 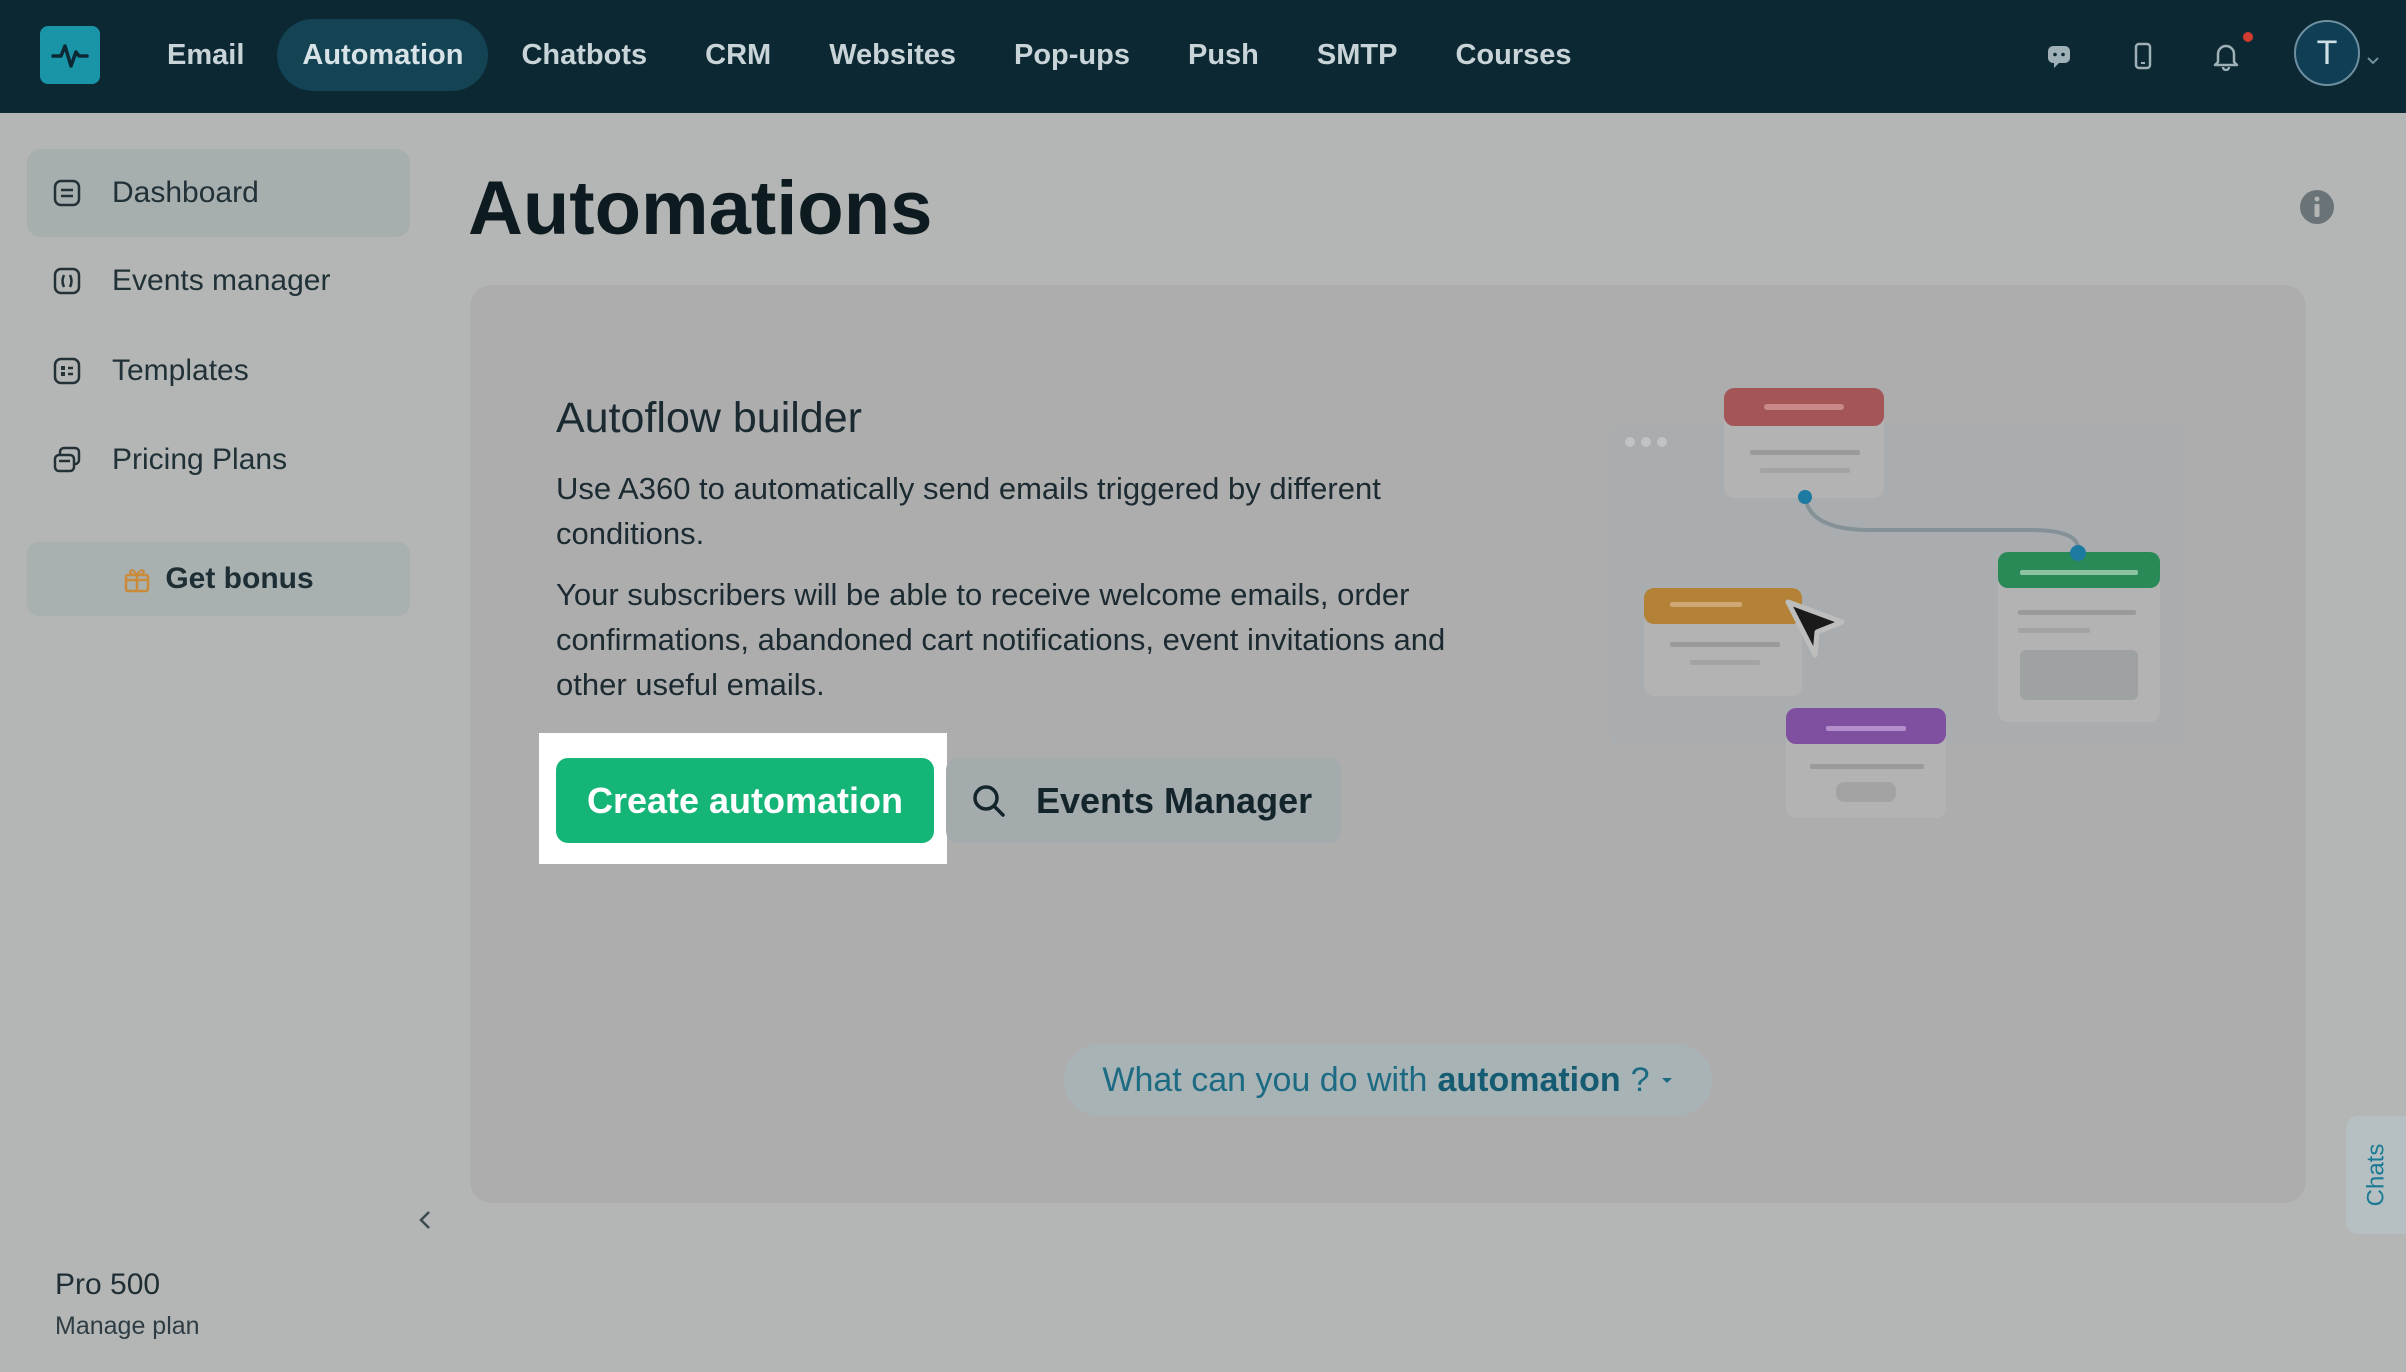 I want to click on chats-tab: Chats, so click(x=2376, y=1175).